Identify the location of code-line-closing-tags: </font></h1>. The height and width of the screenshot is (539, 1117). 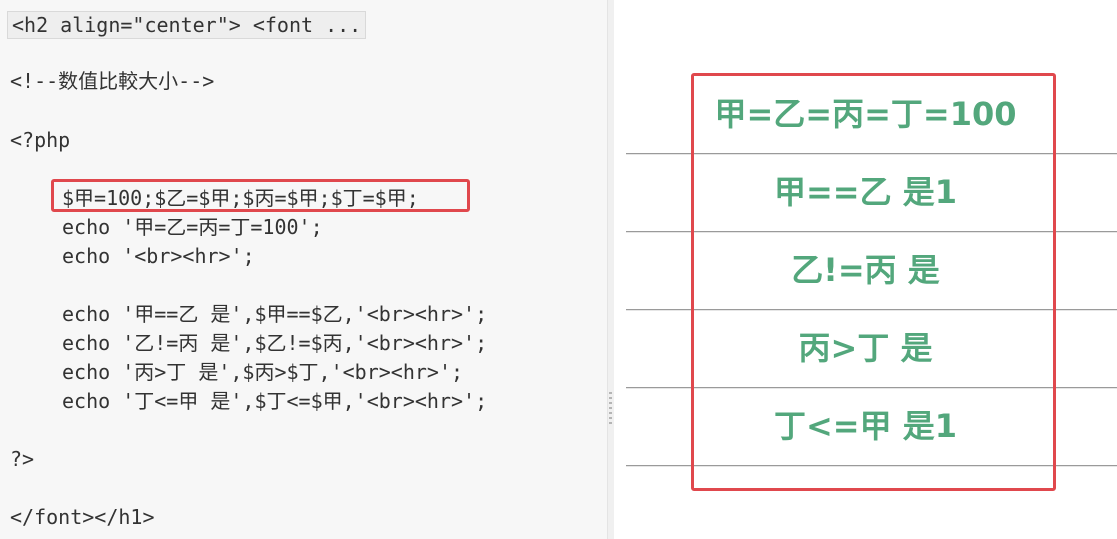
(82, 517).